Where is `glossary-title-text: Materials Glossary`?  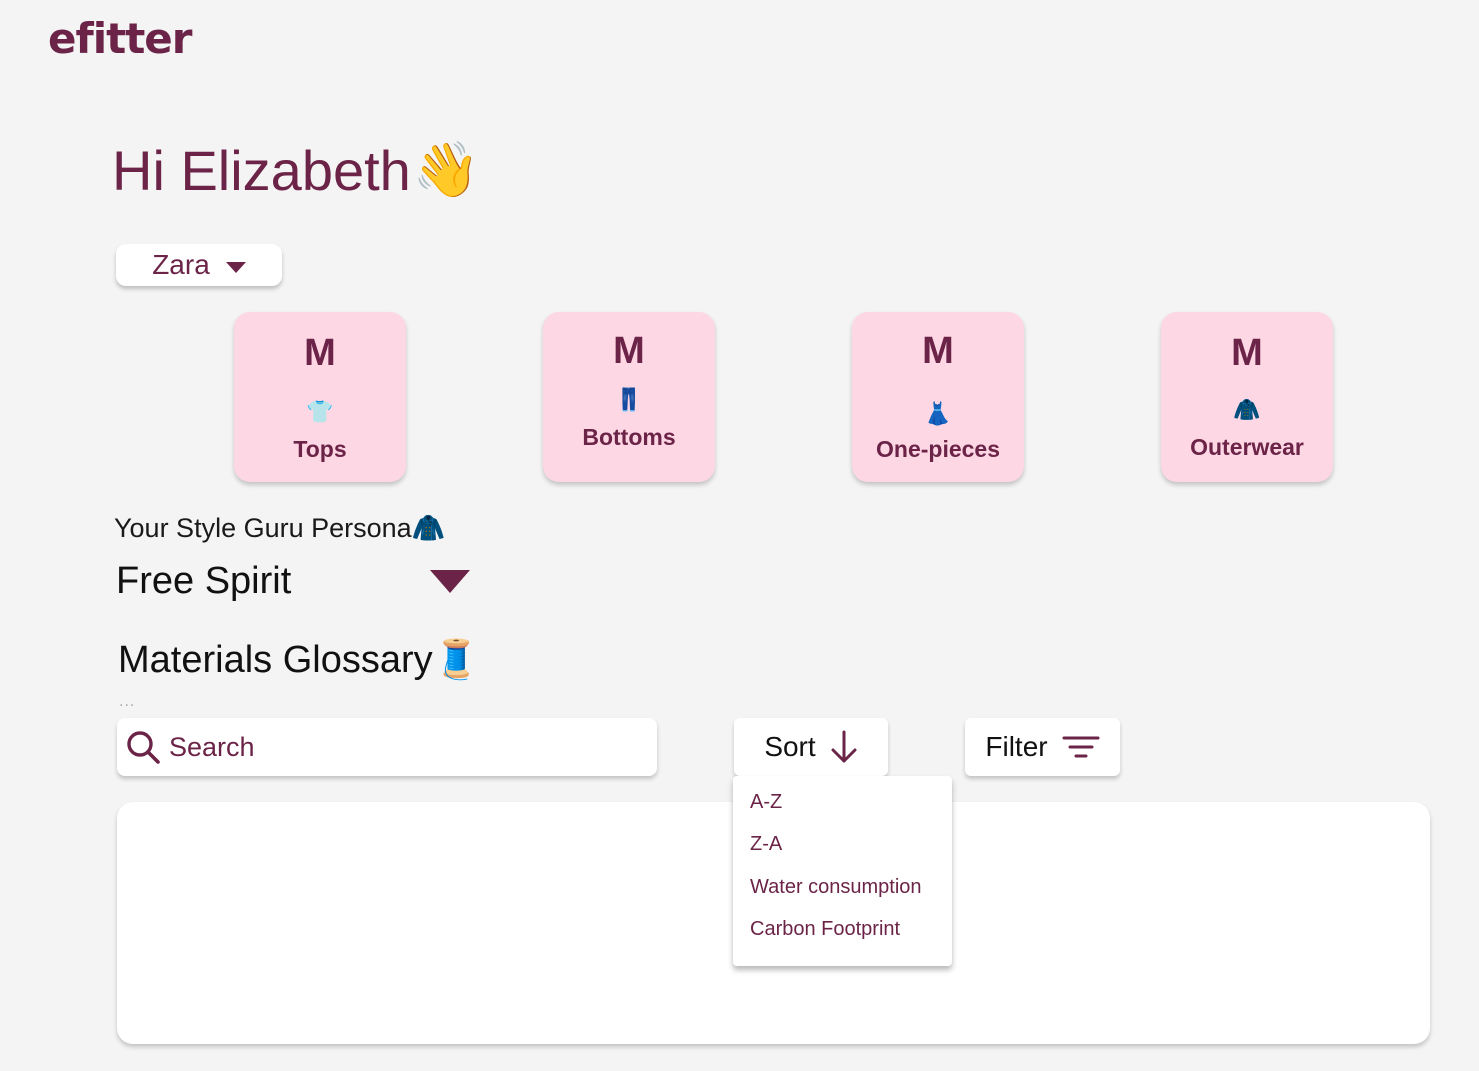
glossary-title-text: Materials Glossary is located at coordinates (275, 660).